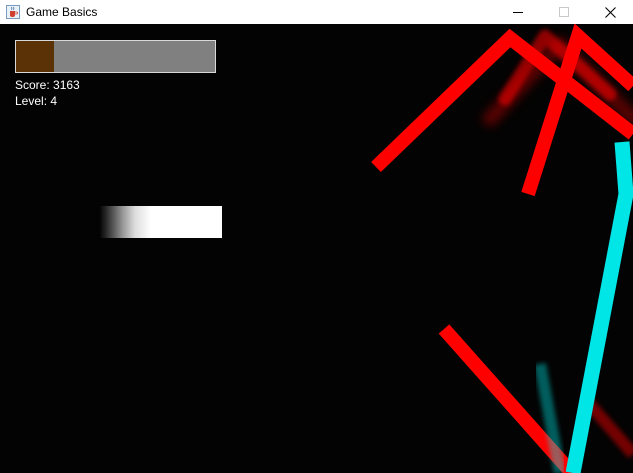 The height and width of the screenshot is (473, 633). I want to click on maximize-icon, so click(564, 12).